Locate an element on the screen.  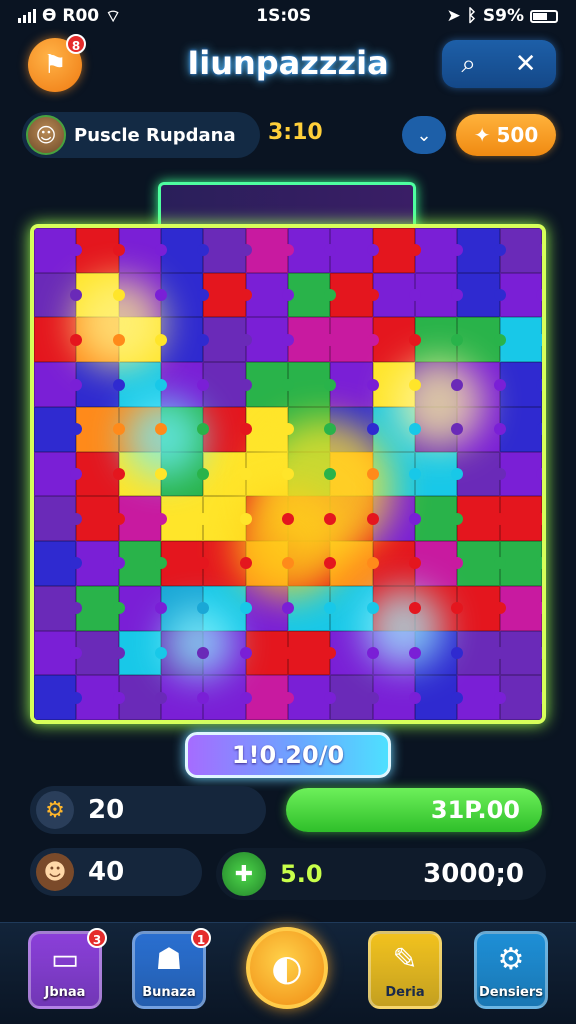
nav-item-bunaza: ☗ Bunaza 1 is located at coordinates (171, 968).